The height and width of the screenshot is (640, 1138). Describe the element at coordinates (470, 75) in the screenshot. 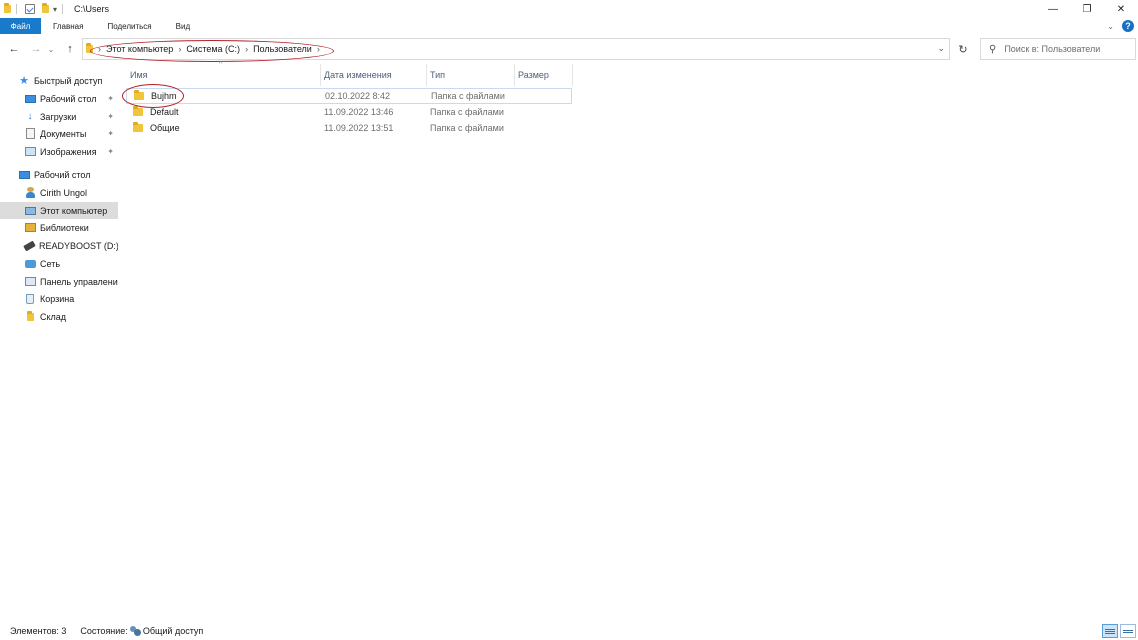

I see `column-header-type: Тип` at that location.